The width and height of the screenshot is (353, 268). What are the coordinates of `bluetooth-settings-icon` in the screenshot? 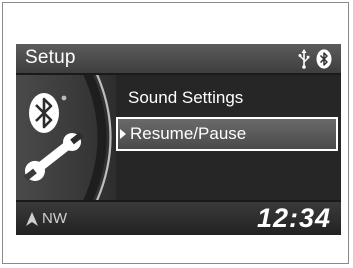 It's located at (53, 137).